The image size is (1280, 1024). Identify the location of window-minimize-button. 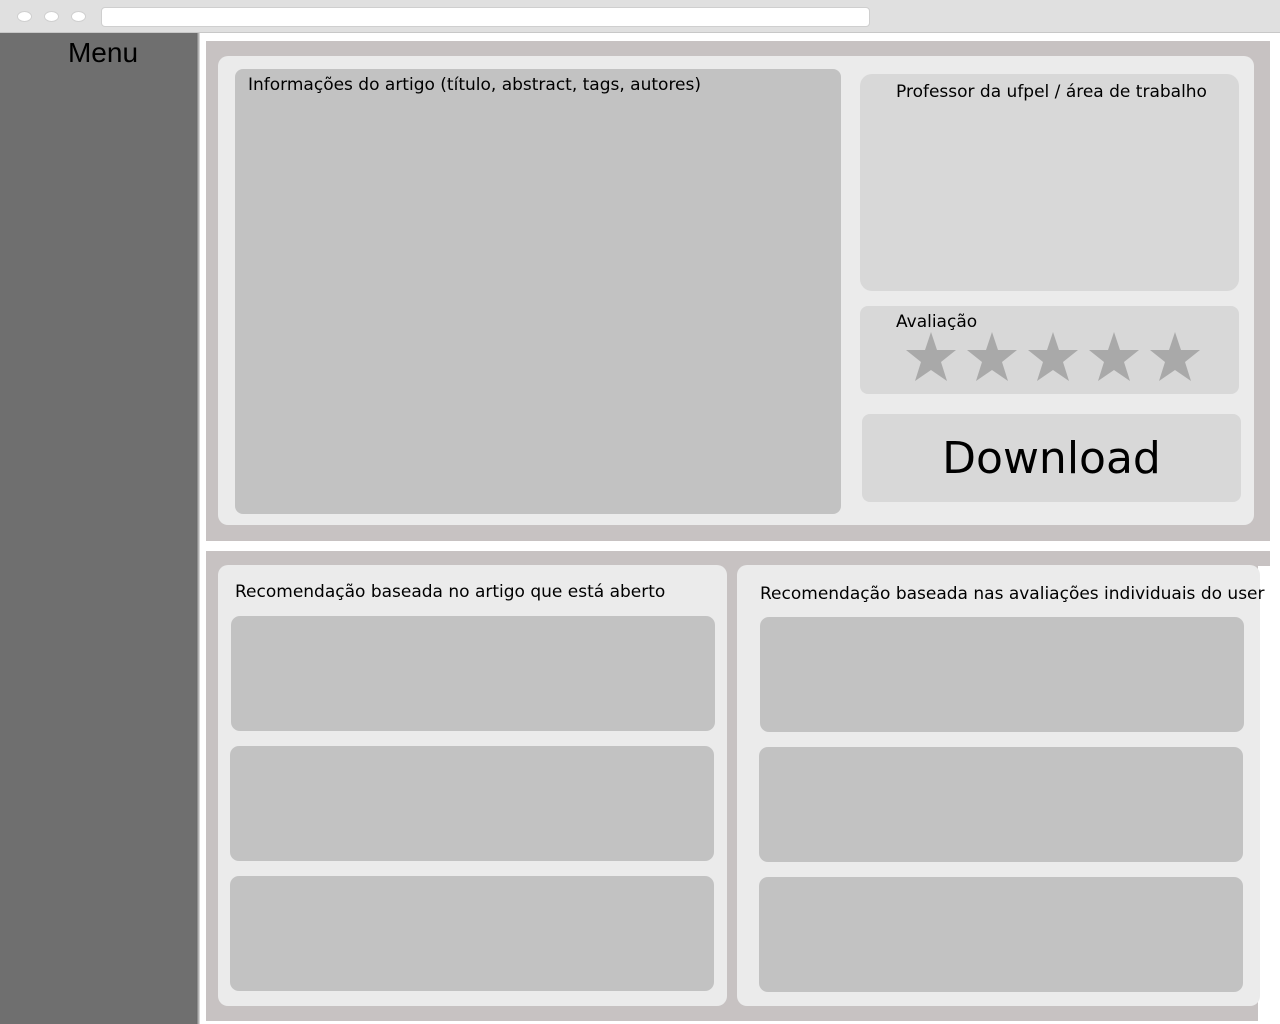
(51, 16).